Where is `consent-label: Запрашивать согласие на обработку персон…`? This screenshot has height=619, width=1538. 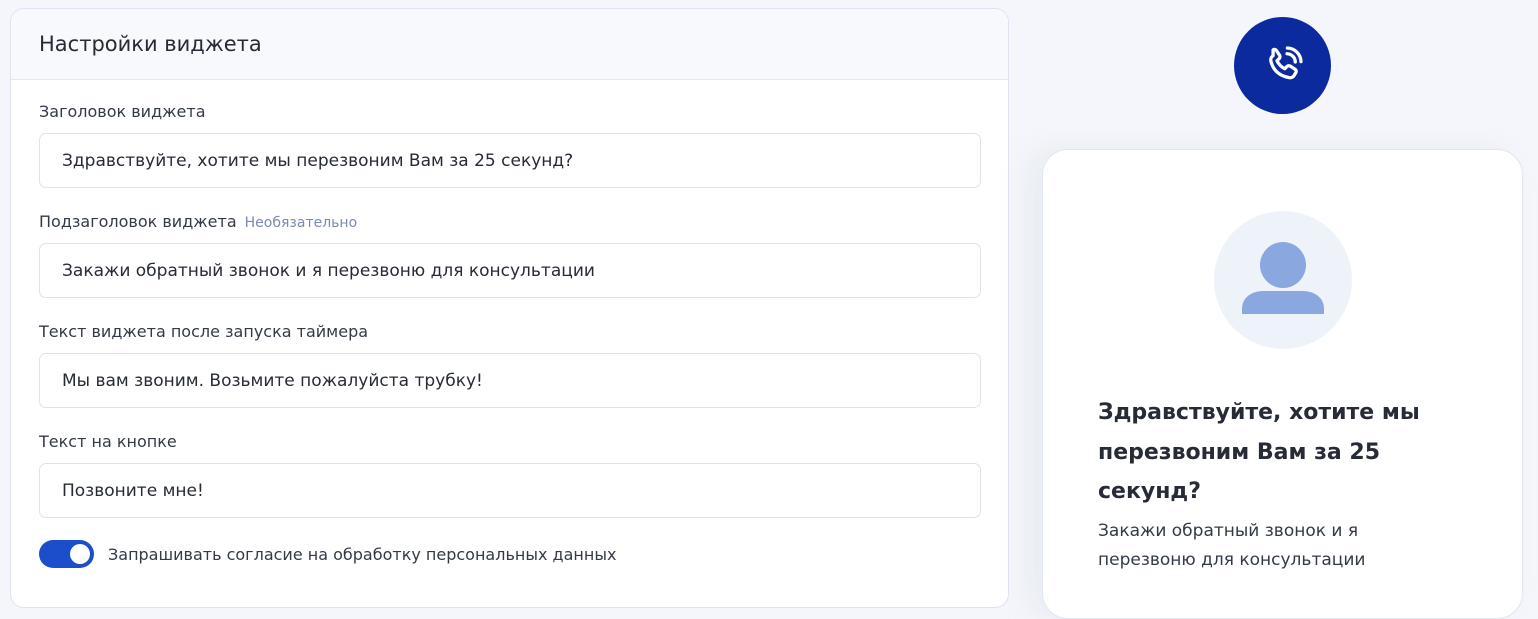
consent-label: Запрашивать согласие на обработку персон… is located at coordinates (362, 554).